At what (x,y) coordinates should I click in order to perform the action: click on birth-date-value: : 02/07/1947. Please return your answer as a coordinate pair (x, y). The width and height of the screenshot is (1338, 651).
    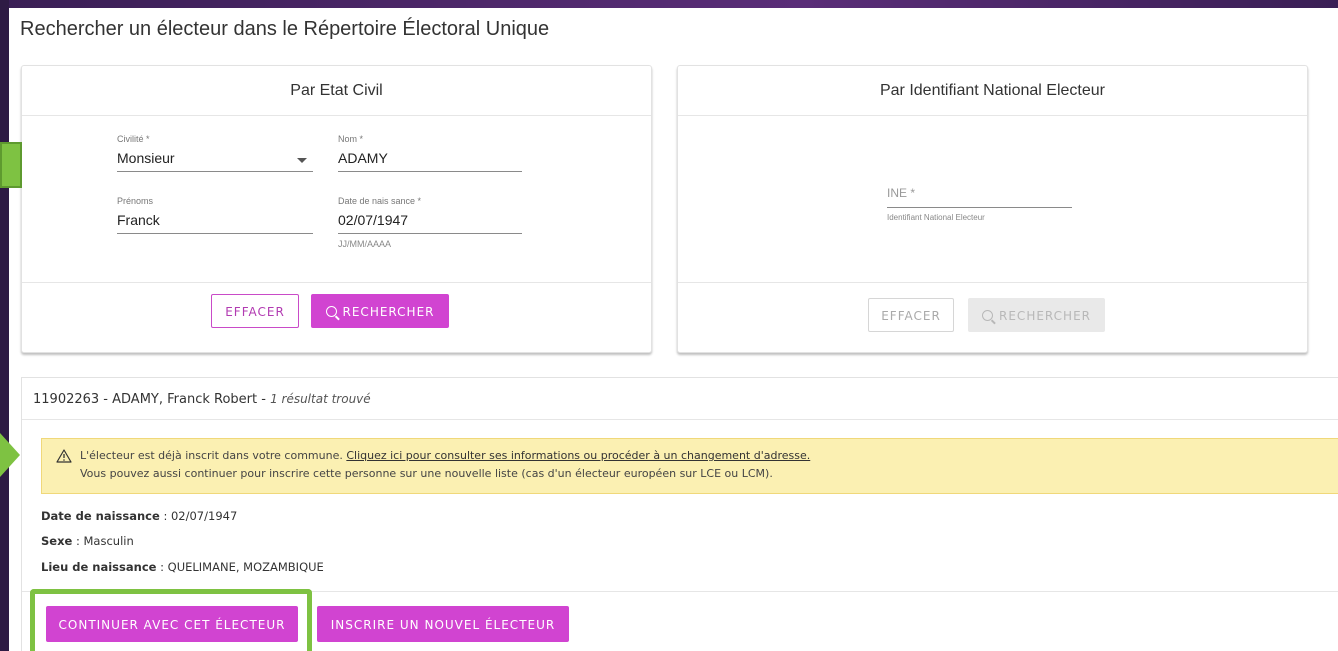
    Looking at the image, I should click on (198, 516).